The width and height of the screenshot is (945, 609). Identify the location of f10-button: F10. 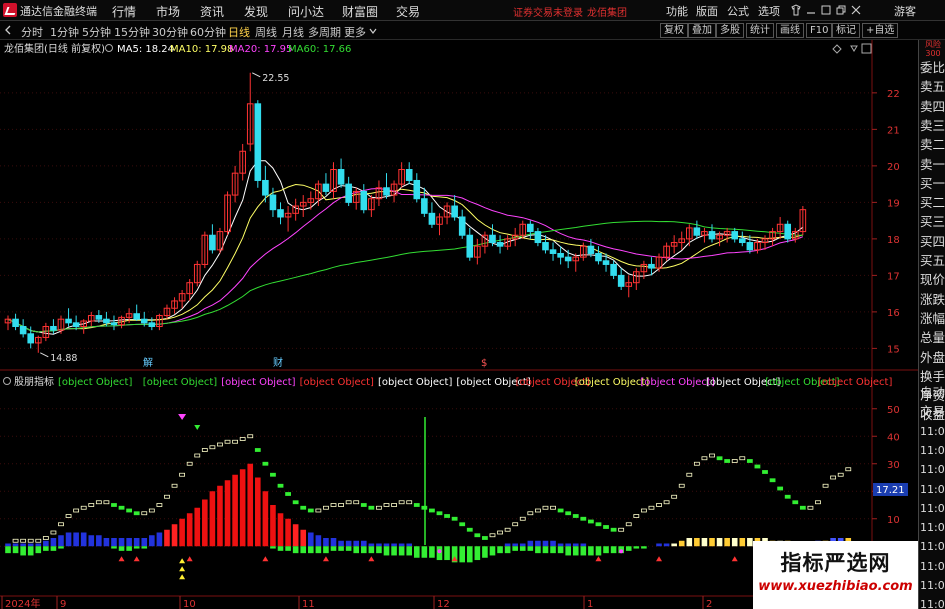
(819, 30).